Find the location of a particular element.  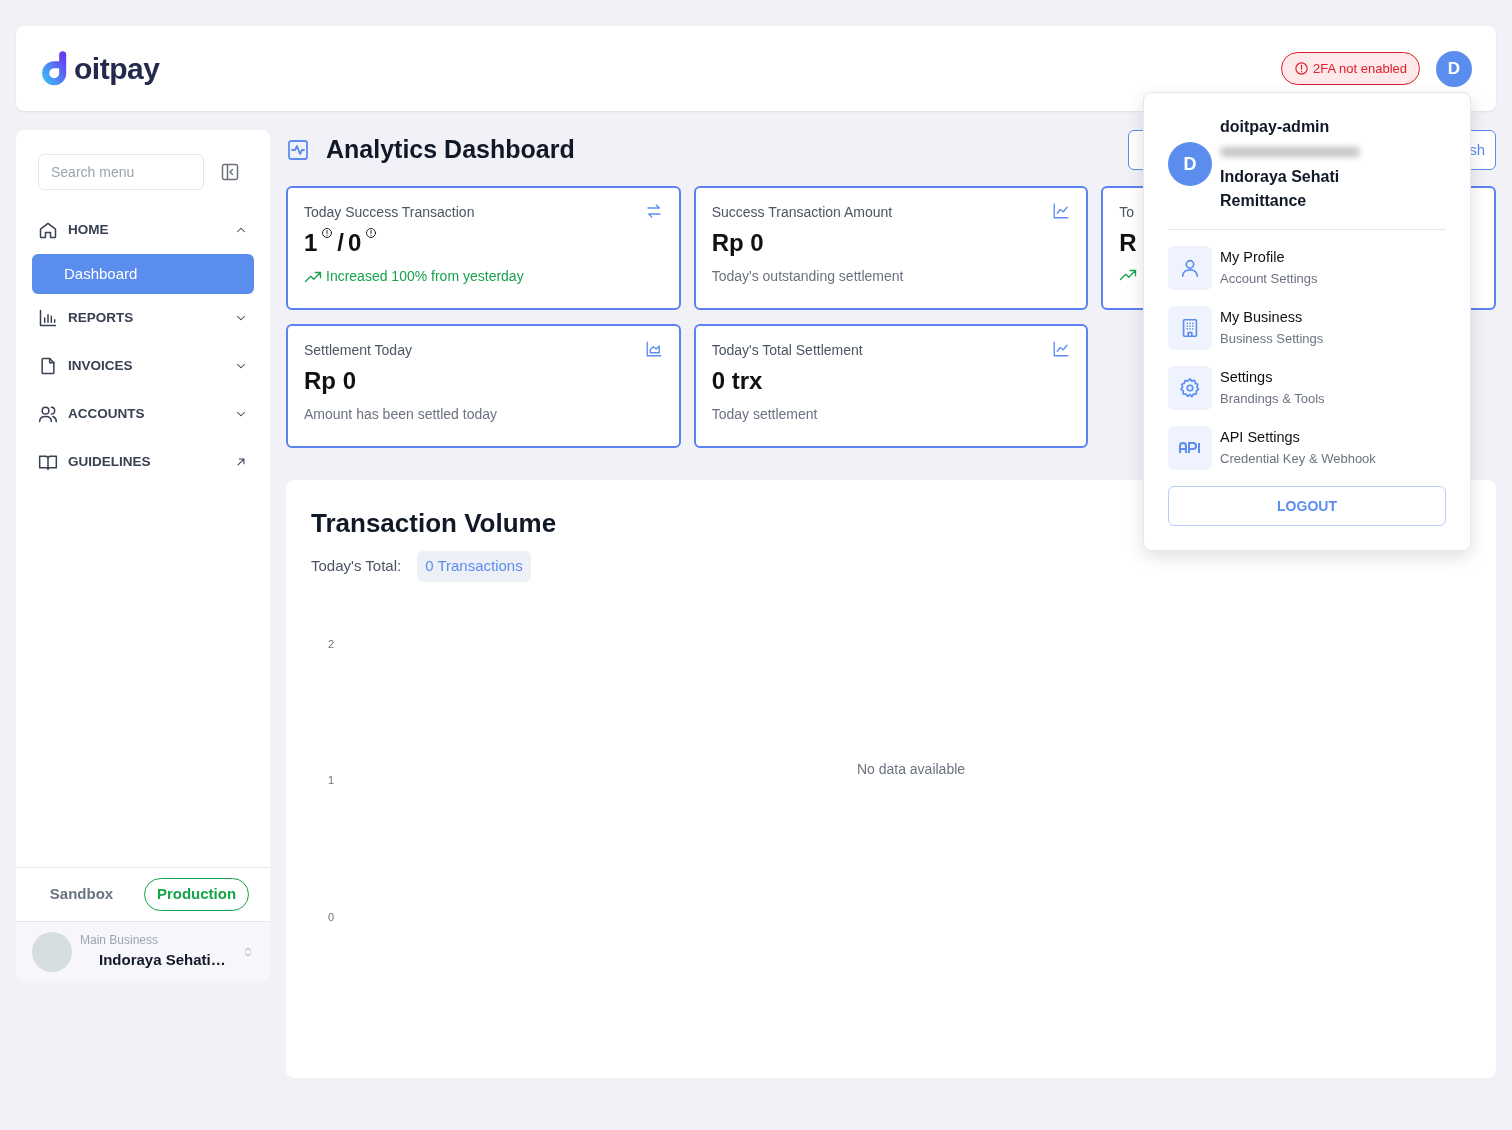

menu-item: My Business Business Settings is located at coordinates (1307, 328).